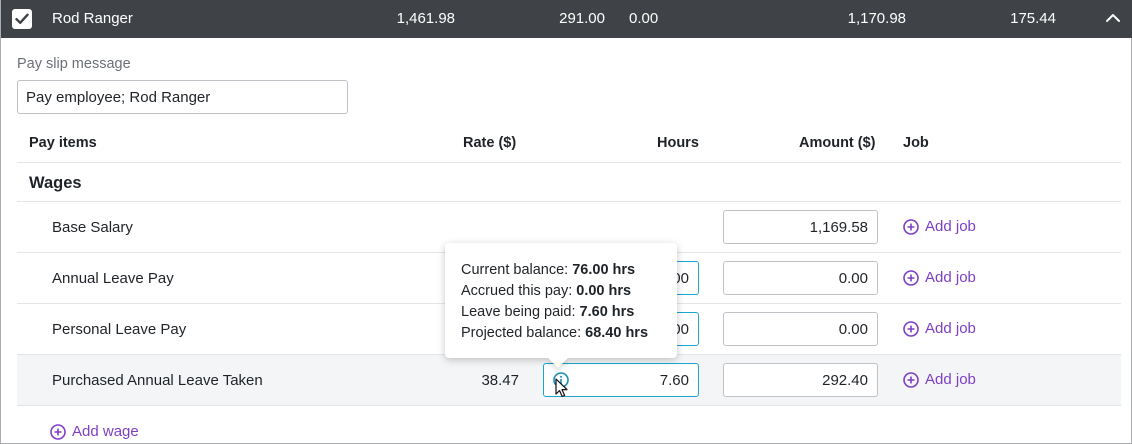 Image resolution: width=1132 pixels, height=444 pixels. What do you see at coordinates (607, 312) in the screenshot?
I see `tooltip-value: 7.60 hrs` at bounding box center [607, 312].